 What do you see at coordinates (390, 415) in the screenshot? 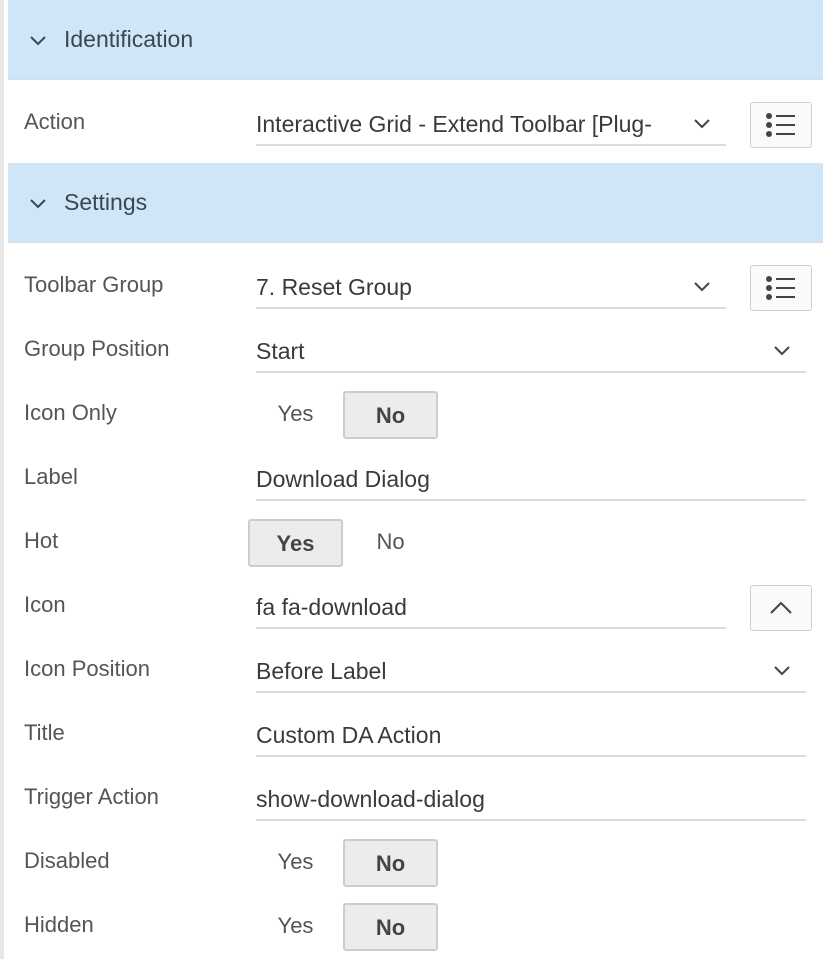
I see `icon-only-no: No` at bounding box center [390, 415].